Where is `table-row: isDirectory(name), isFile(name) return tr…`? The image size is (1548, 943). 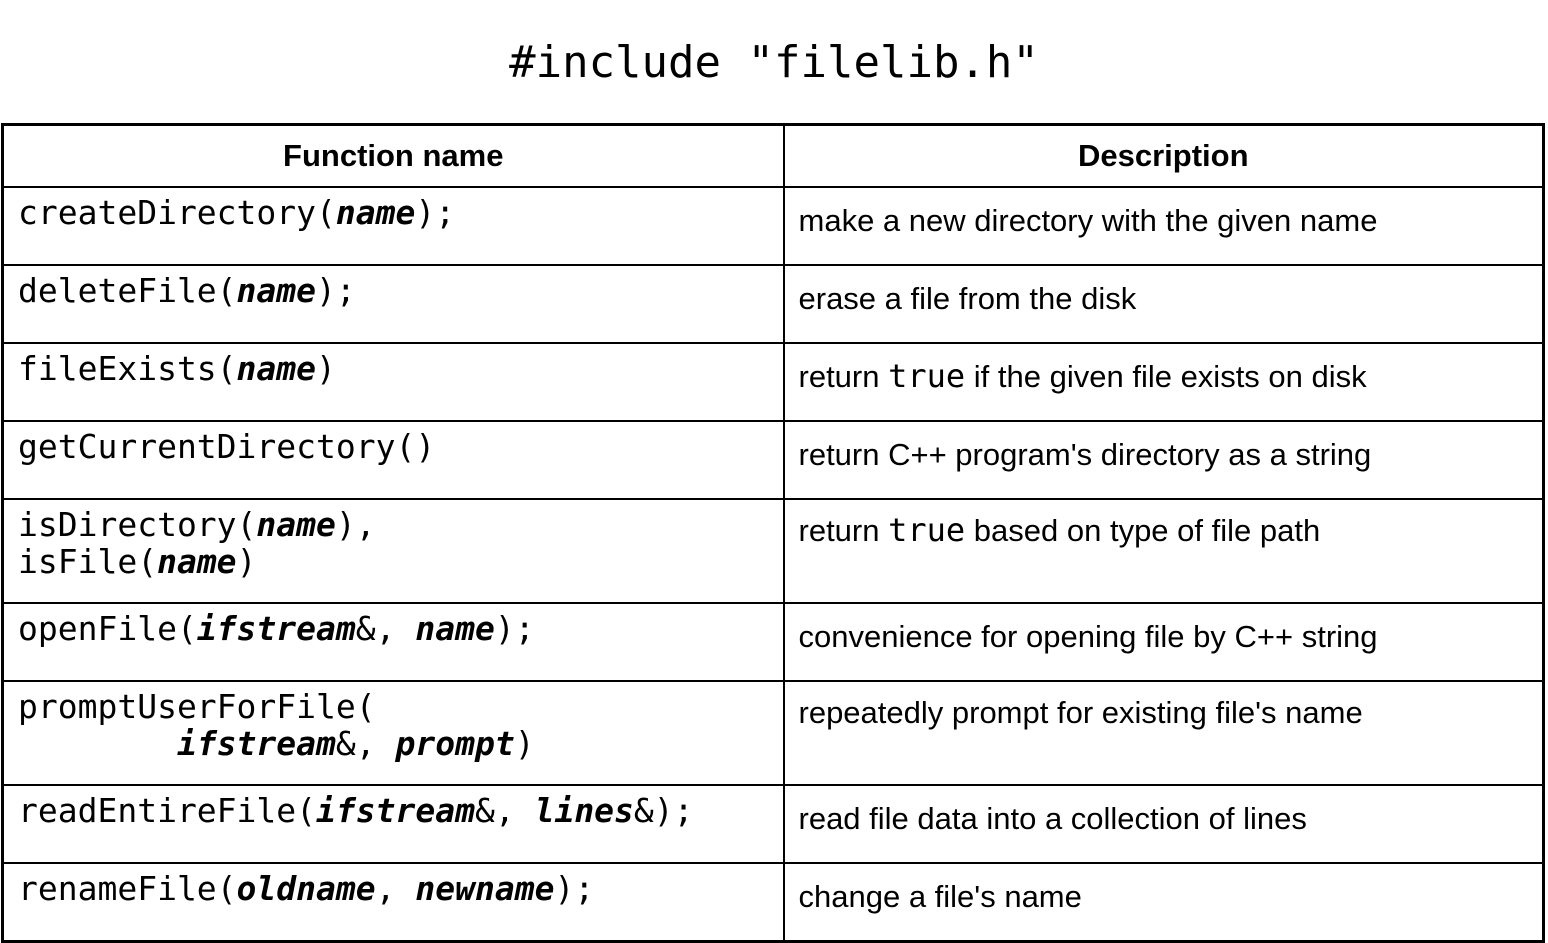
table-row: isDirectory(name), isFile(name) return tr… is located at coordinates (773, 551).